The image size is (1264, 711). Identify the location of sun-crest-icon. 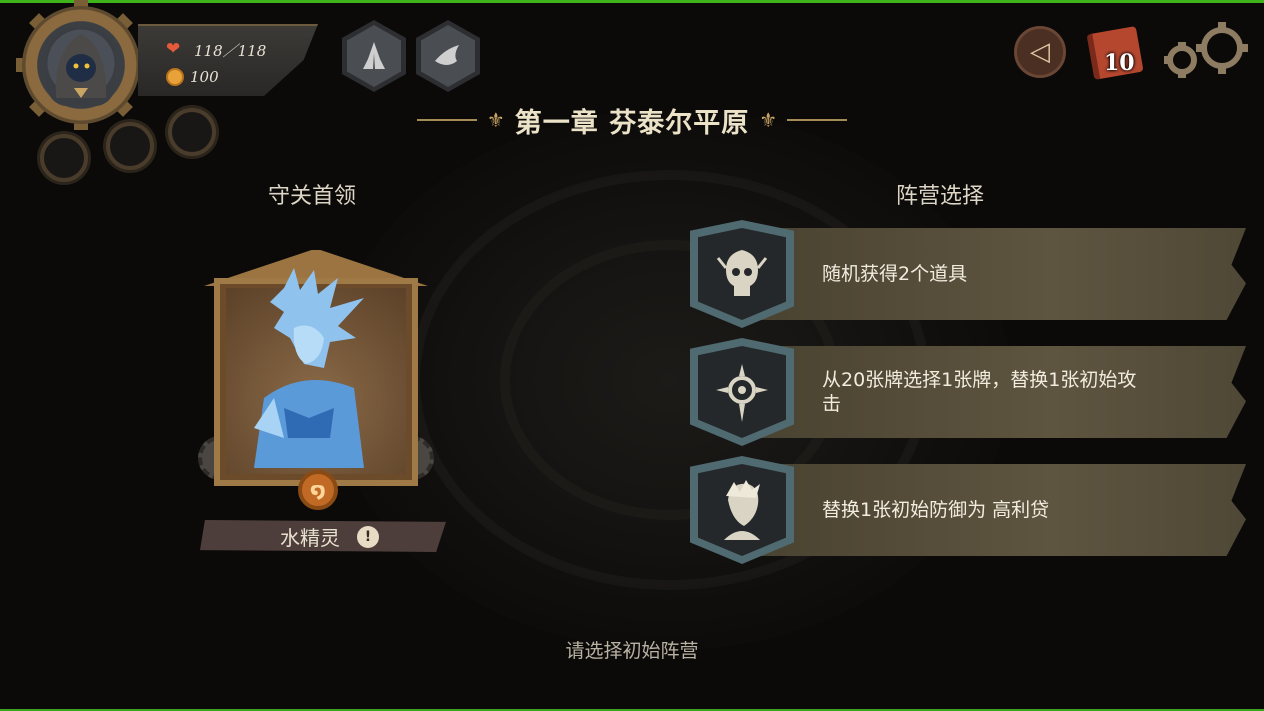
(742, 392).